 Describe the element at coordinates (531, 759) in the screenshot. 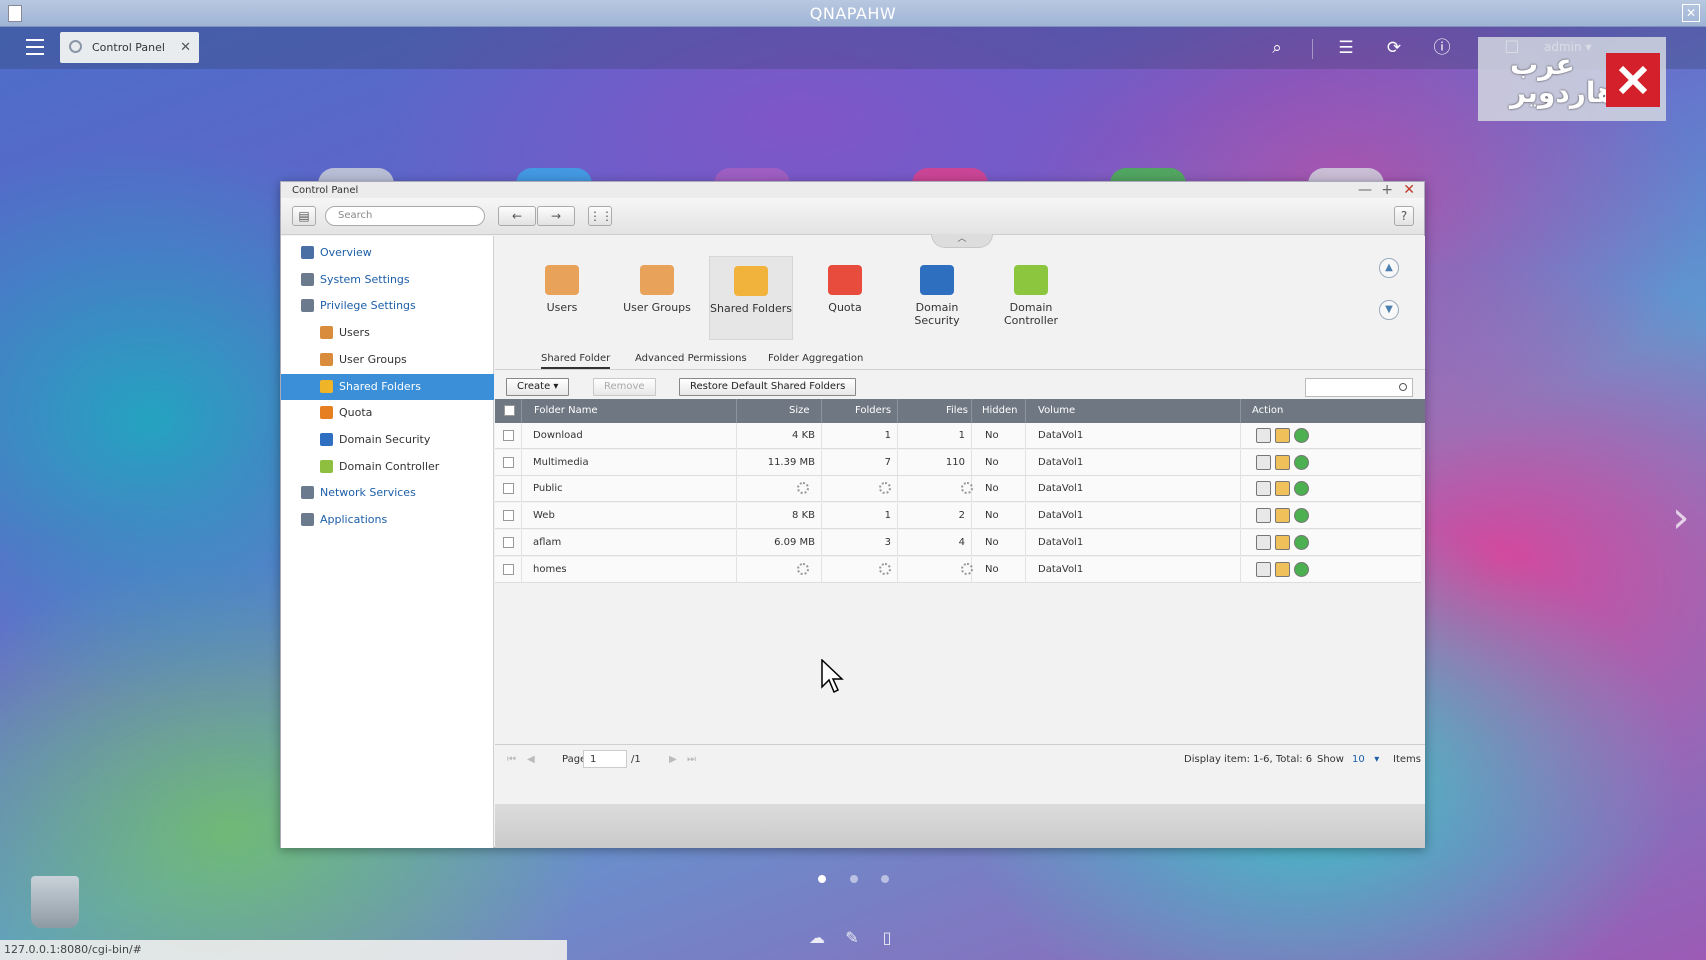

I see `prev-page-icon: ◀` at that location.